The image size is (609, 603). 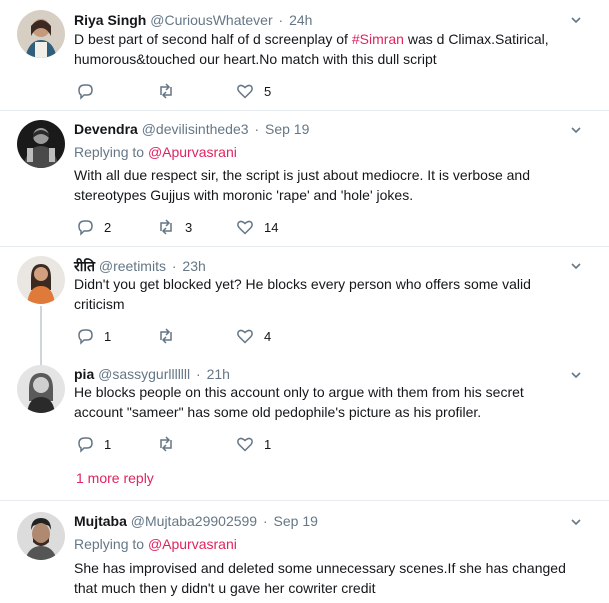 I want to click on more-replies-link: 1 more reply, so click(x=115, y=478).